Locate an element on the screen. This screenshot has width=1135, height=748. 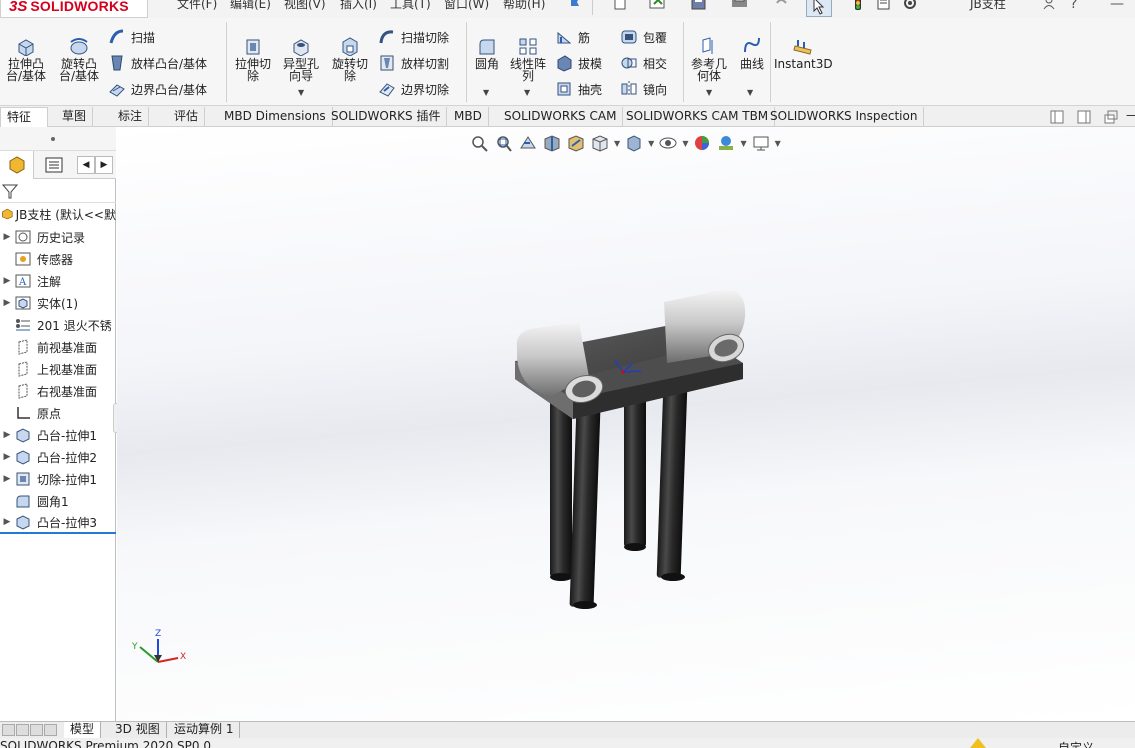
view-settings-icon is located at coordinates (761, 143).